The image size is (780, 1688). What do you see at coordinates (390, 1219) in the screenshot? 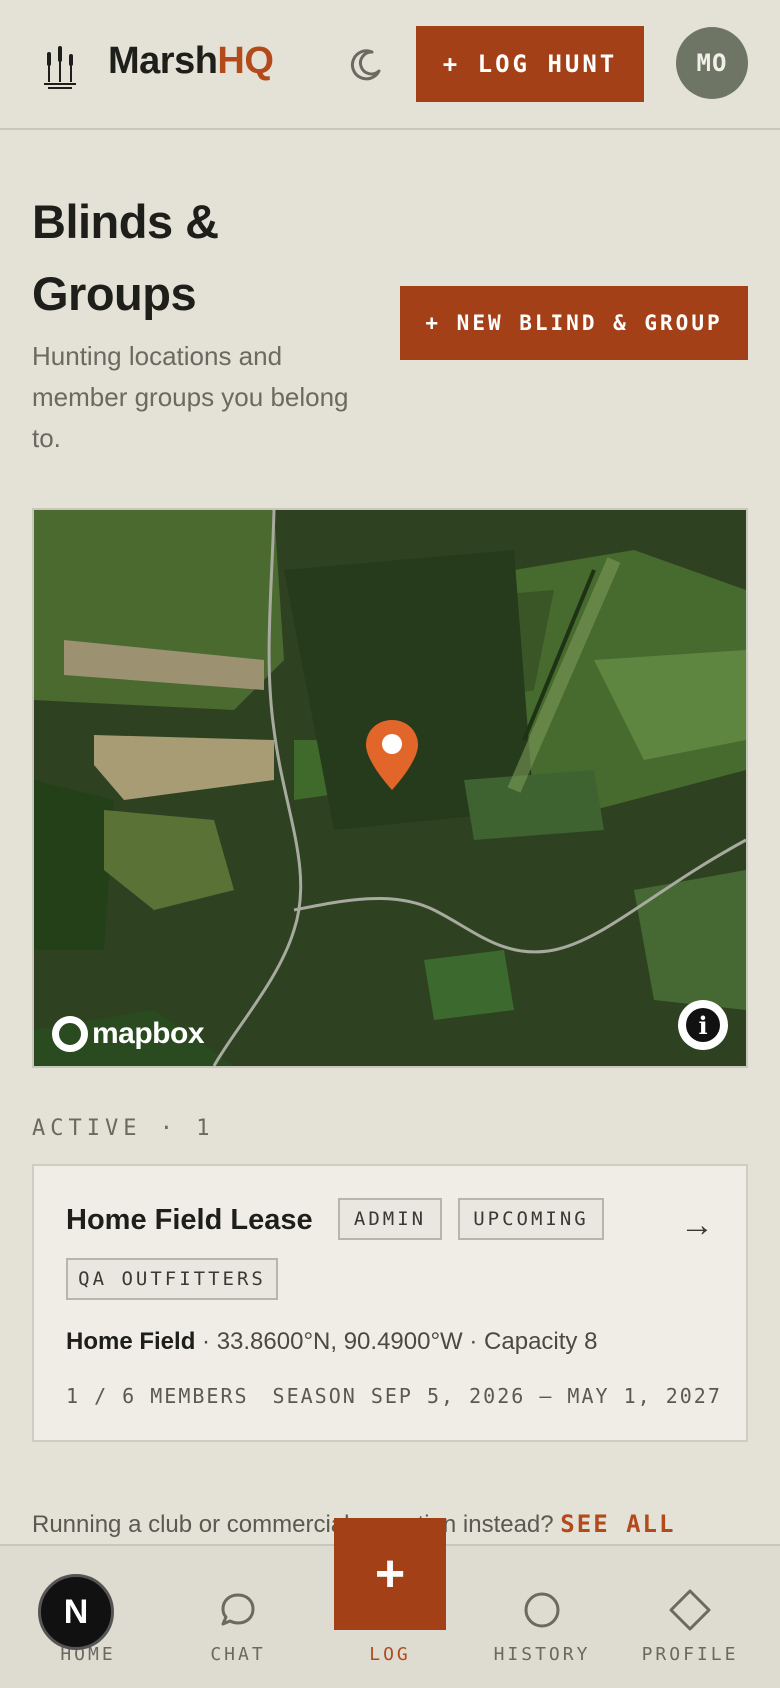
I see `role-badge: ADMIN` at bounding box center [390, 1219].